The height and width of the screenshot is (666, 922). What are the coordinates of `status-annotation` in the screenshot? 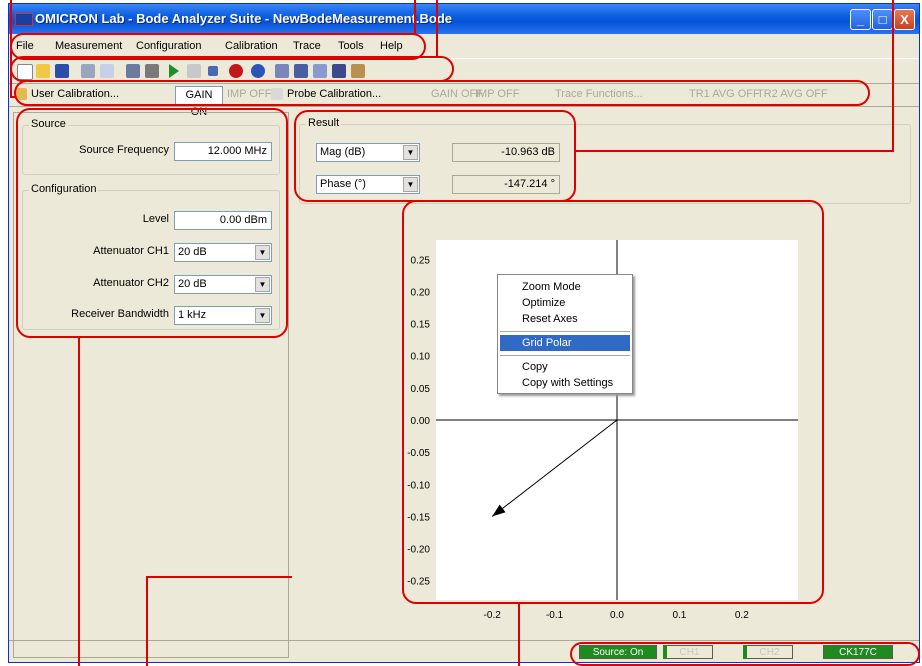 It's located at (745, 654).